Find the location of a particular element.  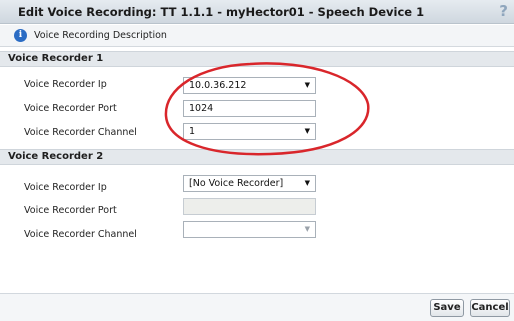

section-header-recorder-1: Voice Recorder 1 is located at coordinates (257, 59).